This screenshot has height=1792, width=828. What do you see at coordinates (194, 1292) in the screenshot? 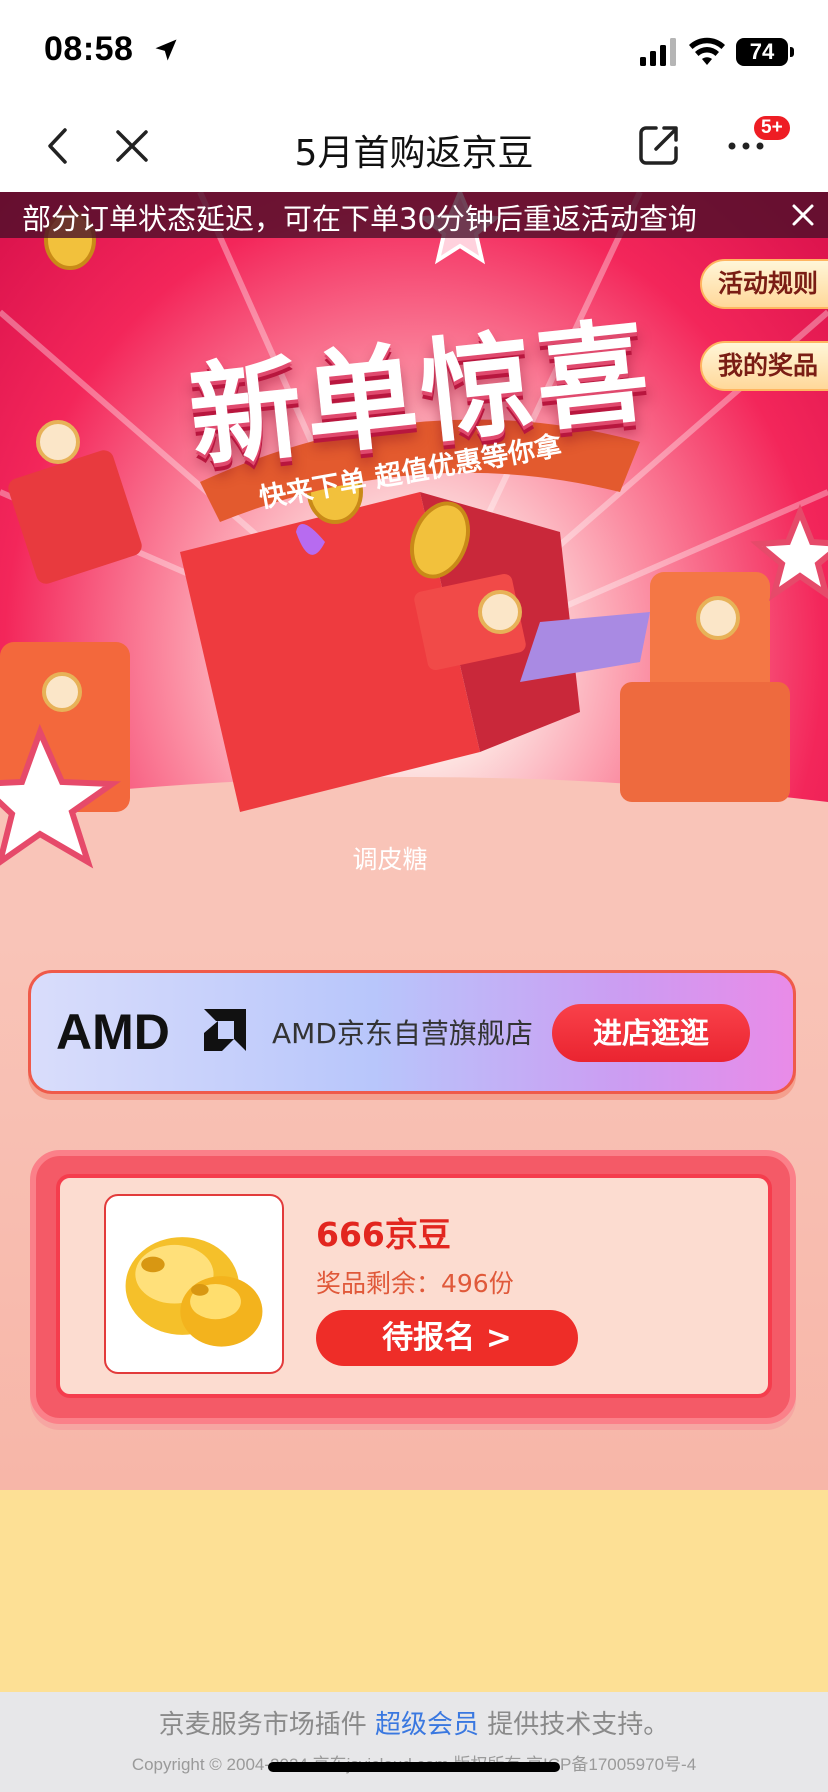
I see `jd-bean-illustration` at bounding box center [194, 1292].